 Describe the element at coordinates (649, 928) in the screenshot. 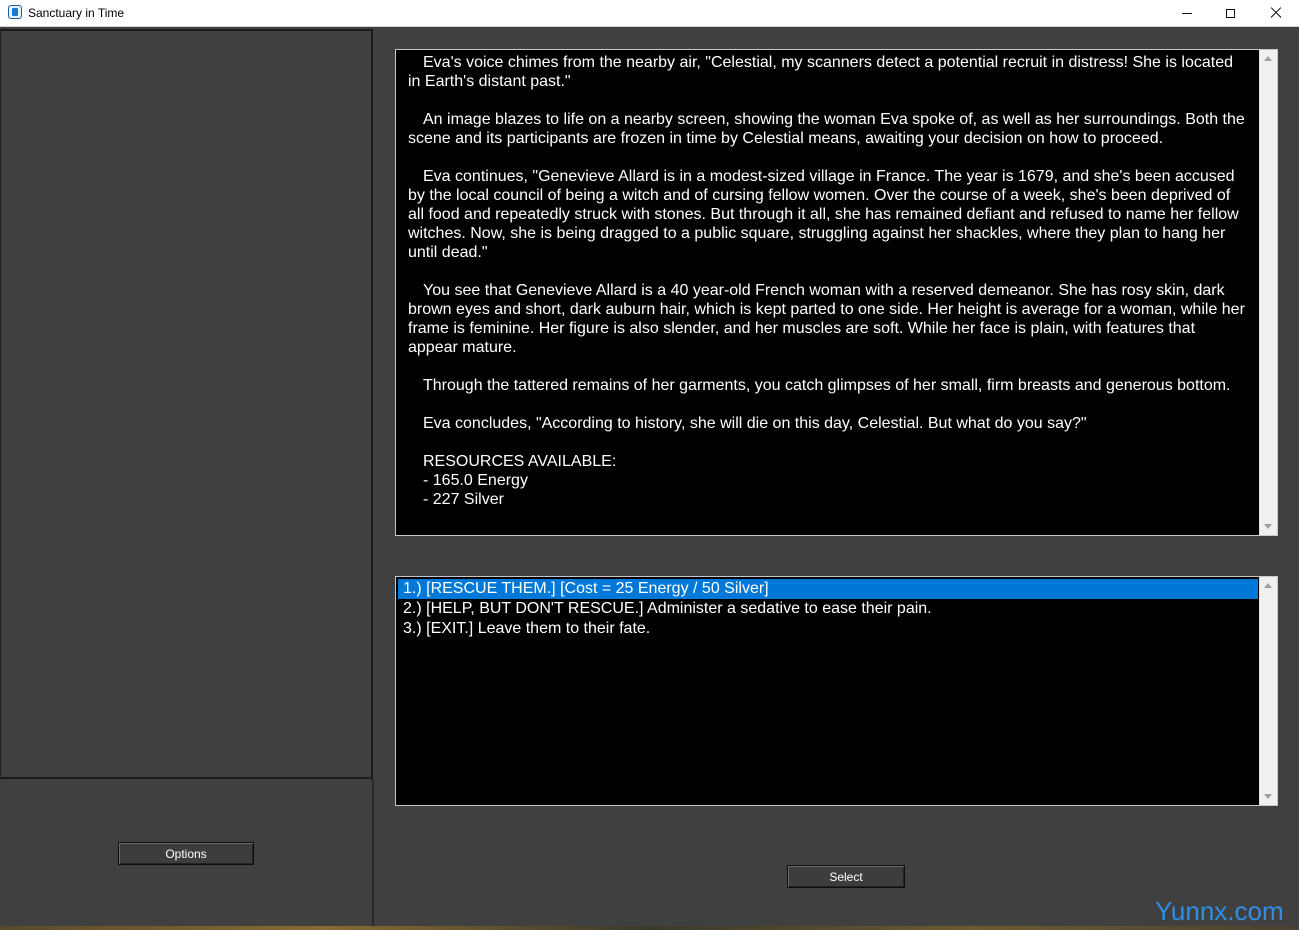

I see `taskbar-strip` at that location.